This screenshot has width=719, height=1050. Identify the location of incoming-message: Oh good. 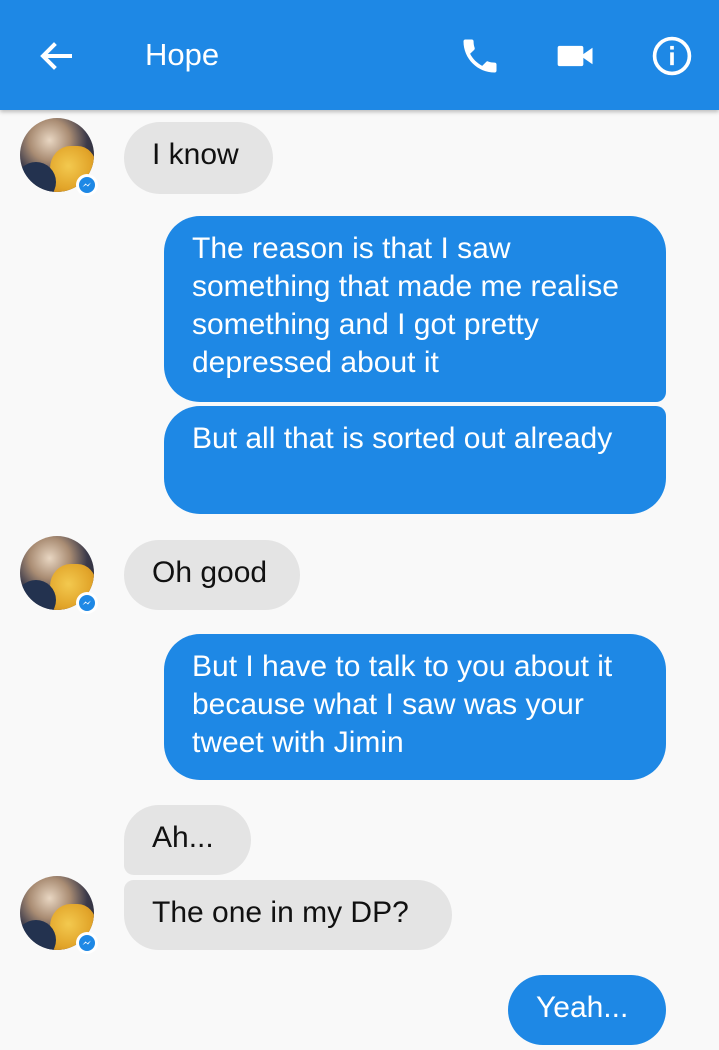
(212, 575).